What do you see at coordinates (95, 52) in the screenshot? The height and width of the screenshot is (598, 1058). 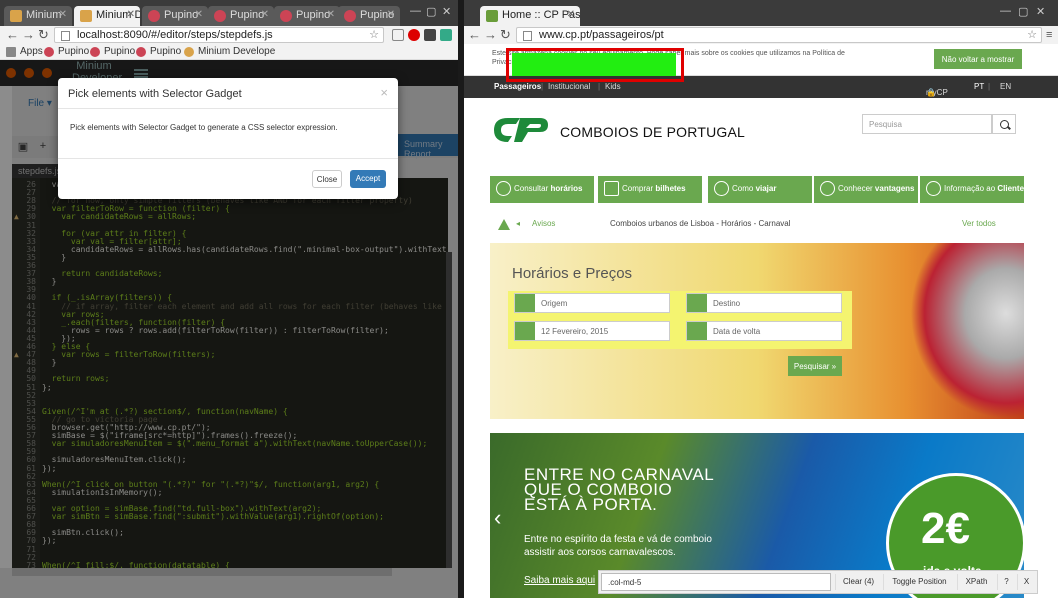 I see `pupino-icon` at bounding box center [95, 52].